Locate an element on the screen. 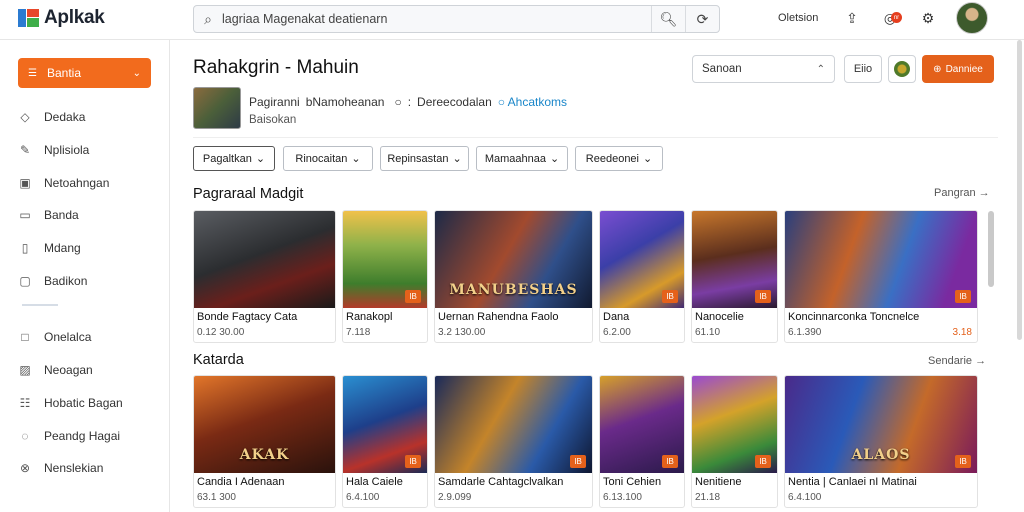  game-meta-extra: 3.18 is located at coordinates (962, 332).